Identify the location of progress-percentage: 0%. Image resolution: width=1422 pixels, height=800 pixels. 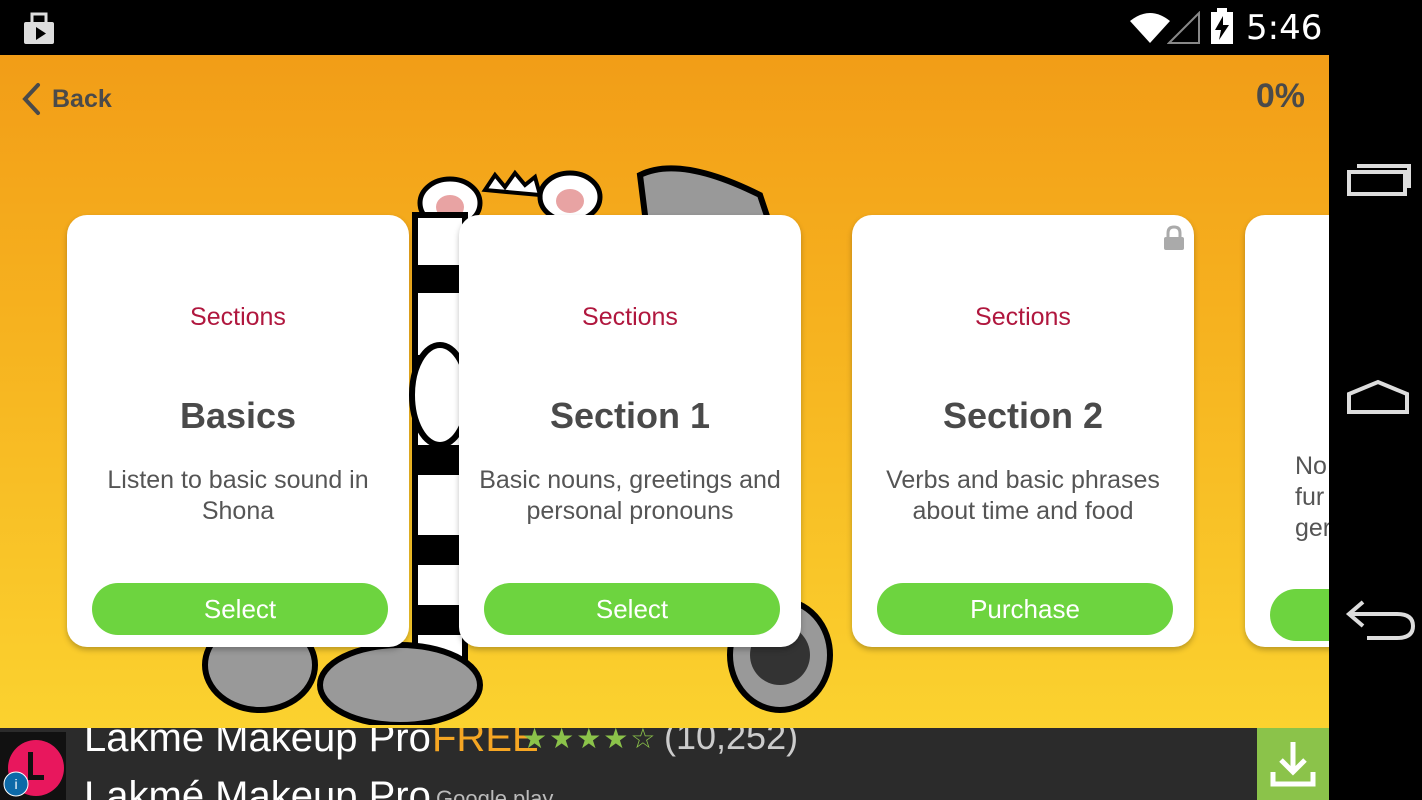
(1280, 96).